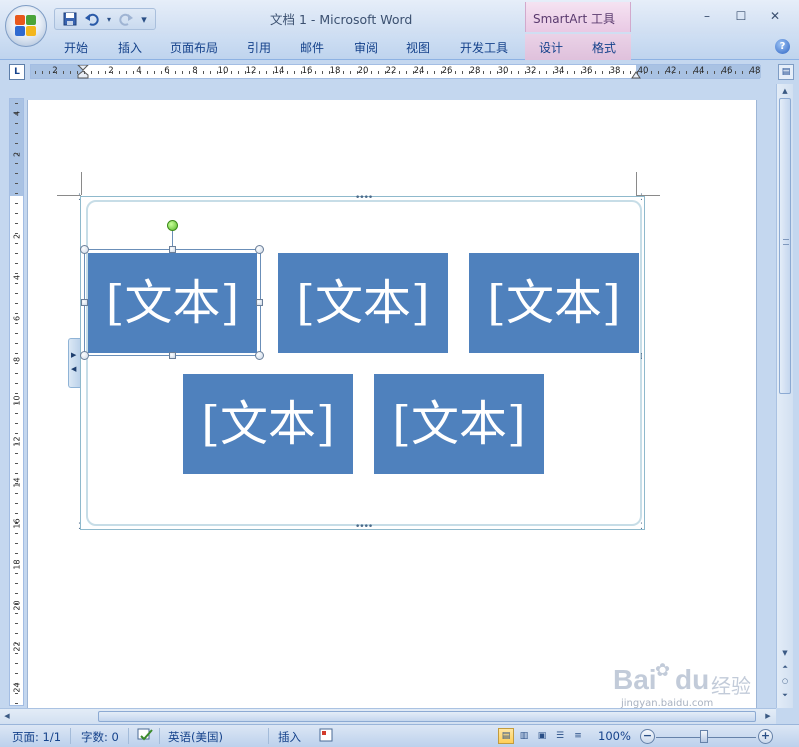 This screenshot has width=799, height=747. Describe the element at coordinates (172, 355) in the screenshot. I see `resize-handle-s` at that location.